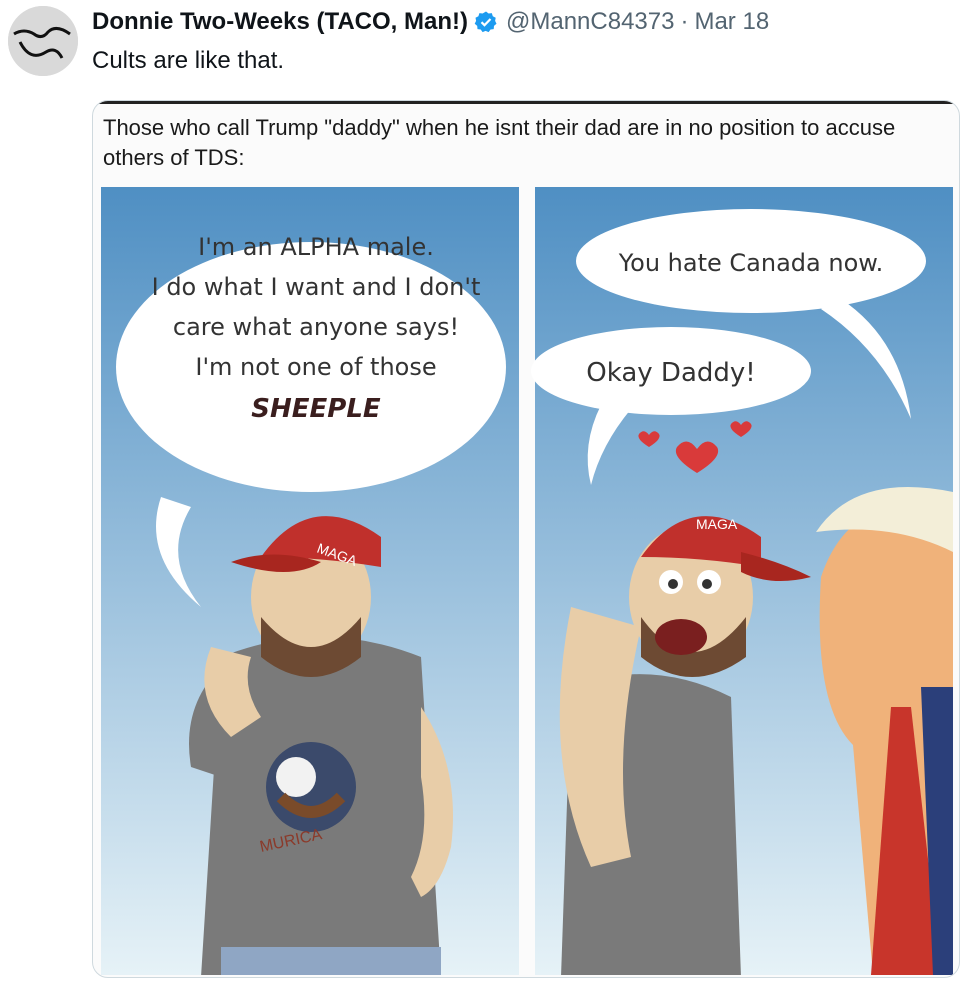 This screenshot has width=980, height=995. Describe the element at coordinates (316, 327) in the screenshot. I see `bubble-line-3: care what anyone says!` at that location.